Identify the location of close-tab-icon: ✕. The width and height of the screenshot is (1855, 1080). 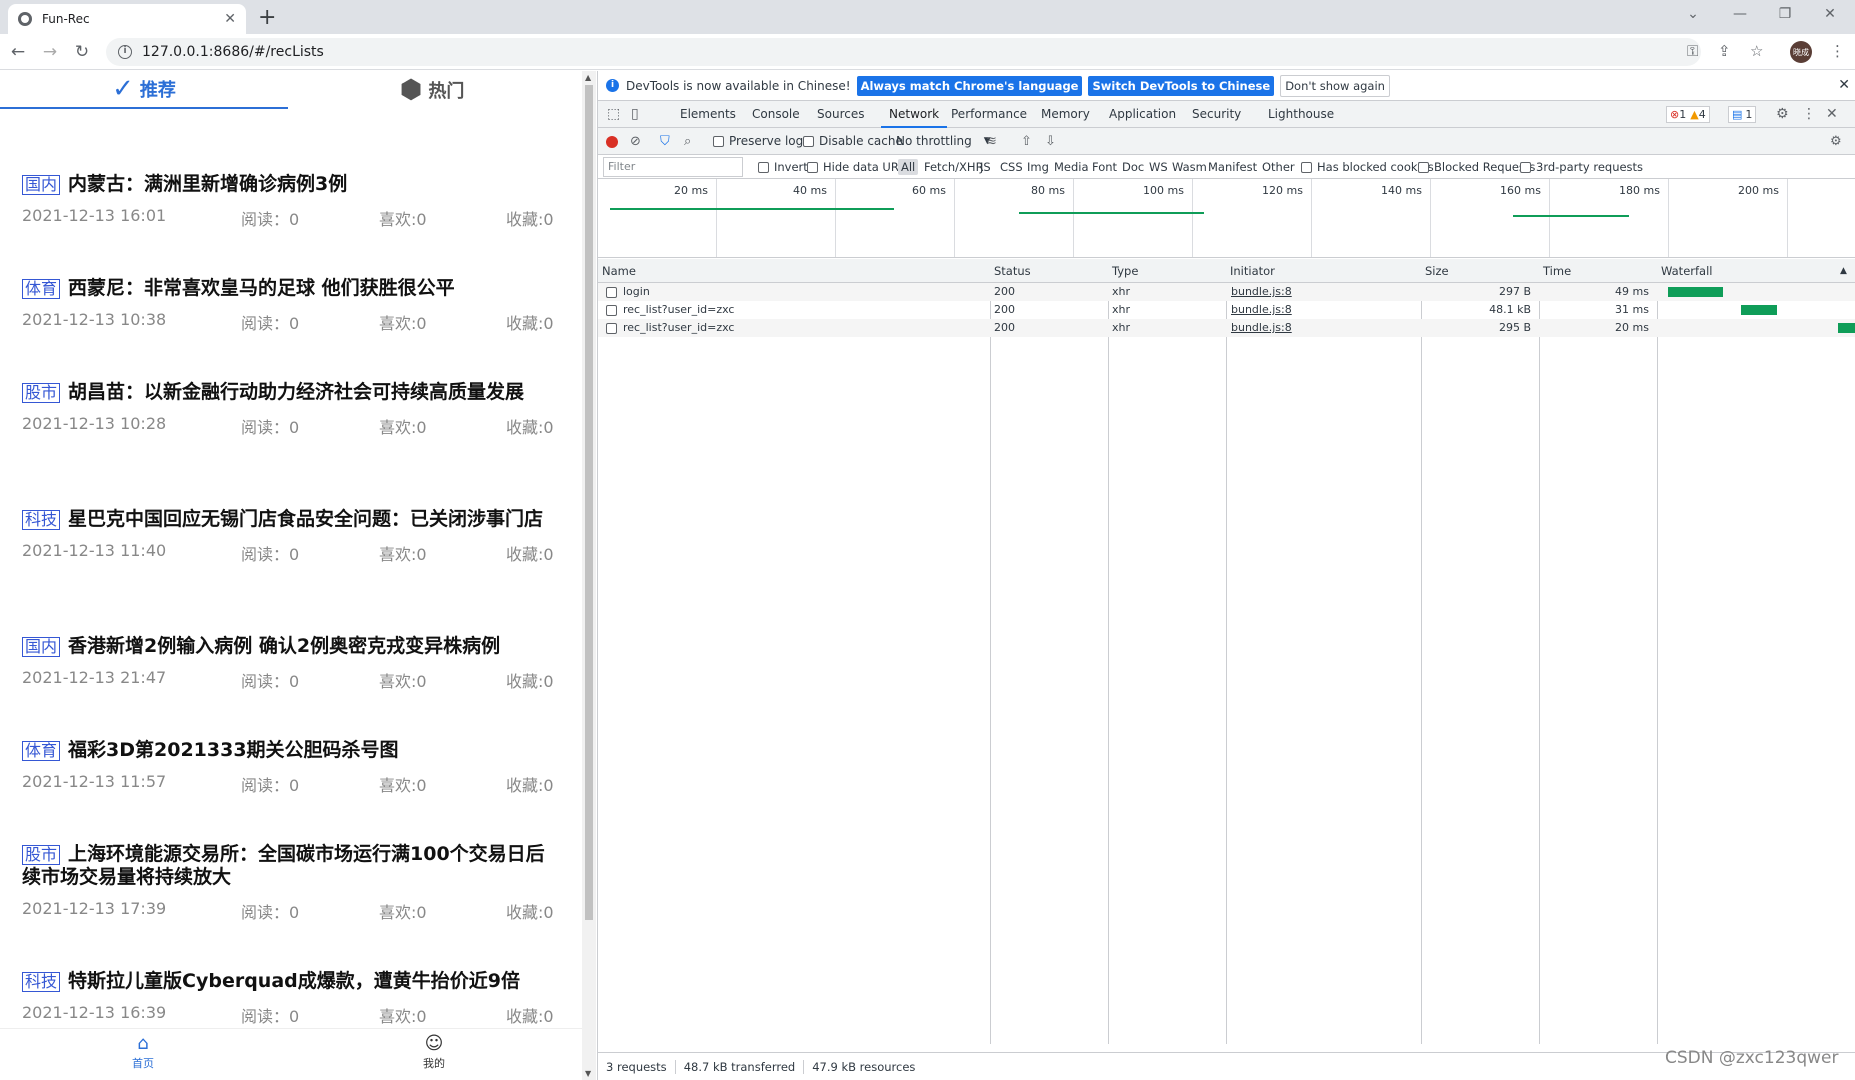
(230, 19).